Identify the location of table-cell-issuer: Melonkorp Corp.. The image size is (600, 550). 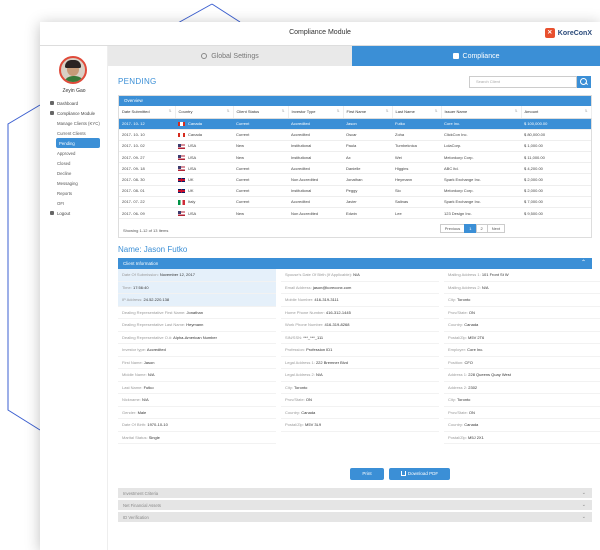
(481, 191).